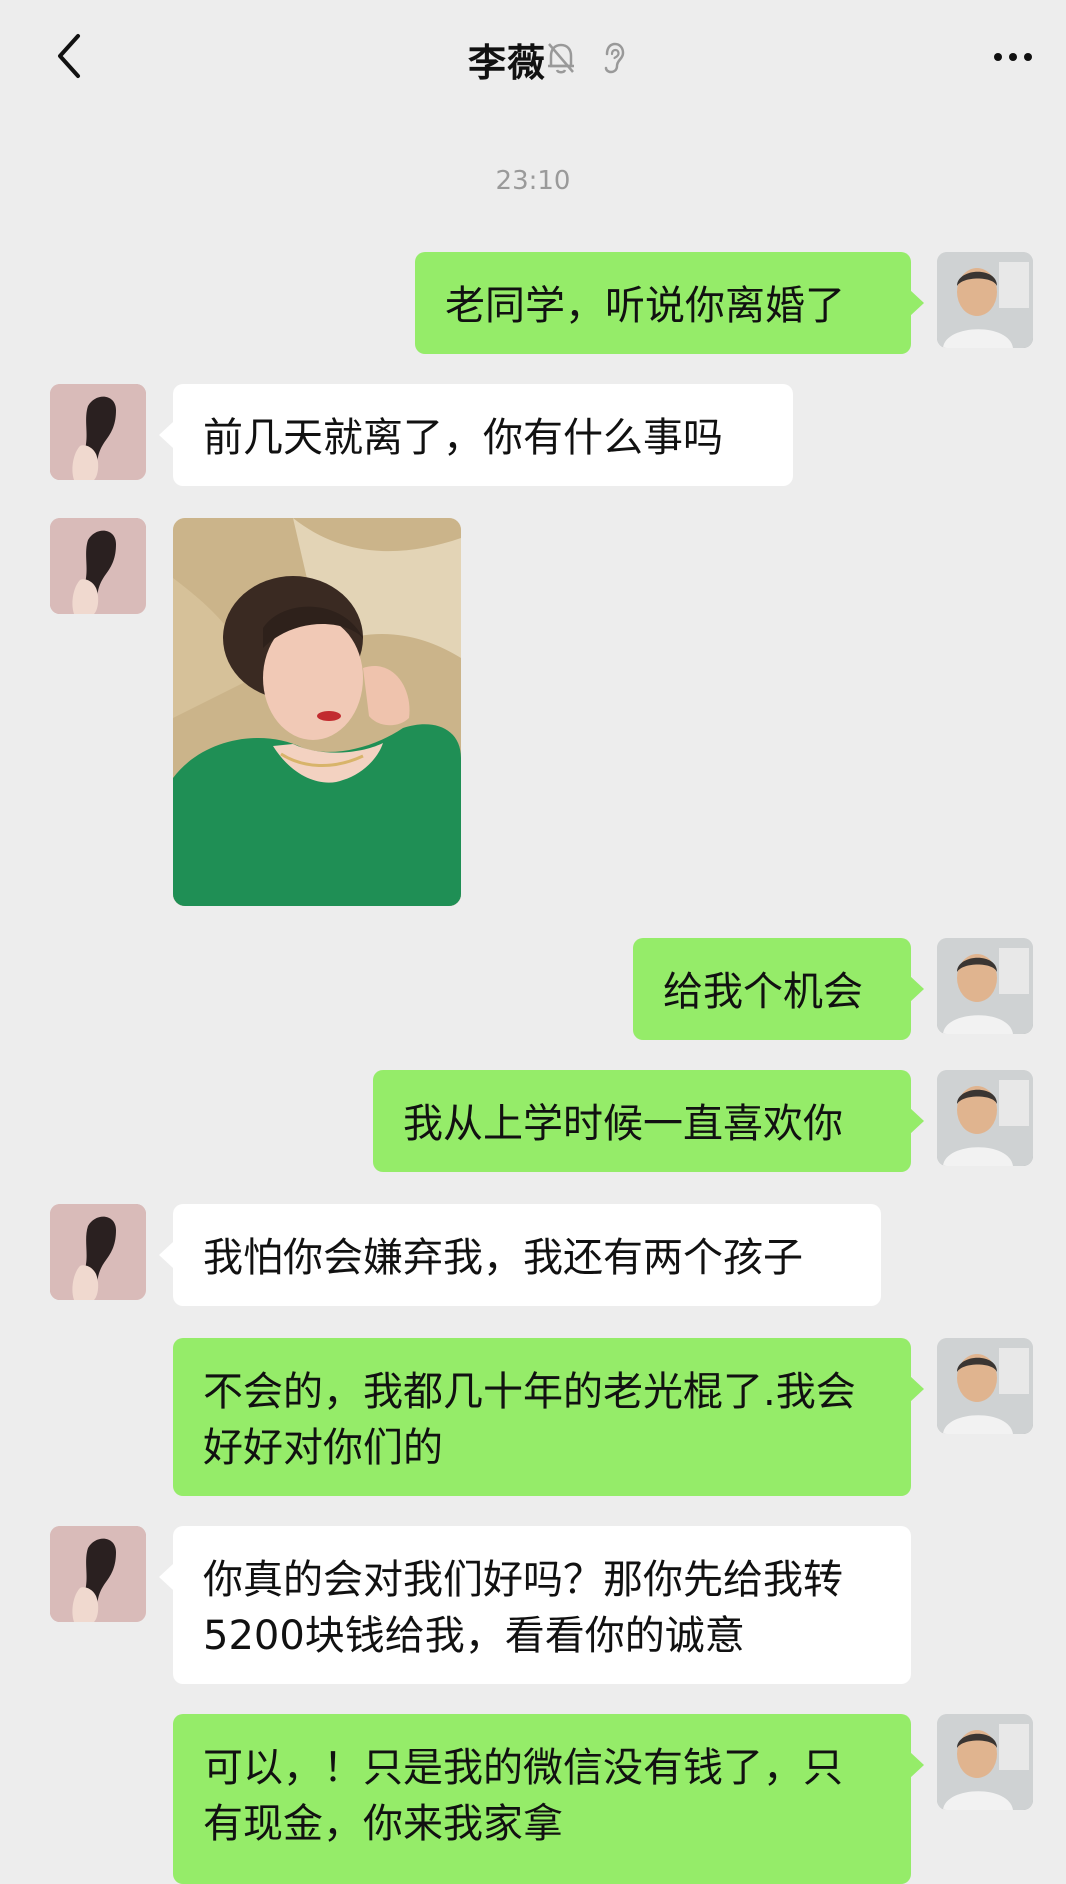 The image size is (1066, 1884). What do you see at coordinates (463, 438) in the screenshot?
I see `message-text: 前几天就离了，你有什么事吗` at bounding box center [463, 438].